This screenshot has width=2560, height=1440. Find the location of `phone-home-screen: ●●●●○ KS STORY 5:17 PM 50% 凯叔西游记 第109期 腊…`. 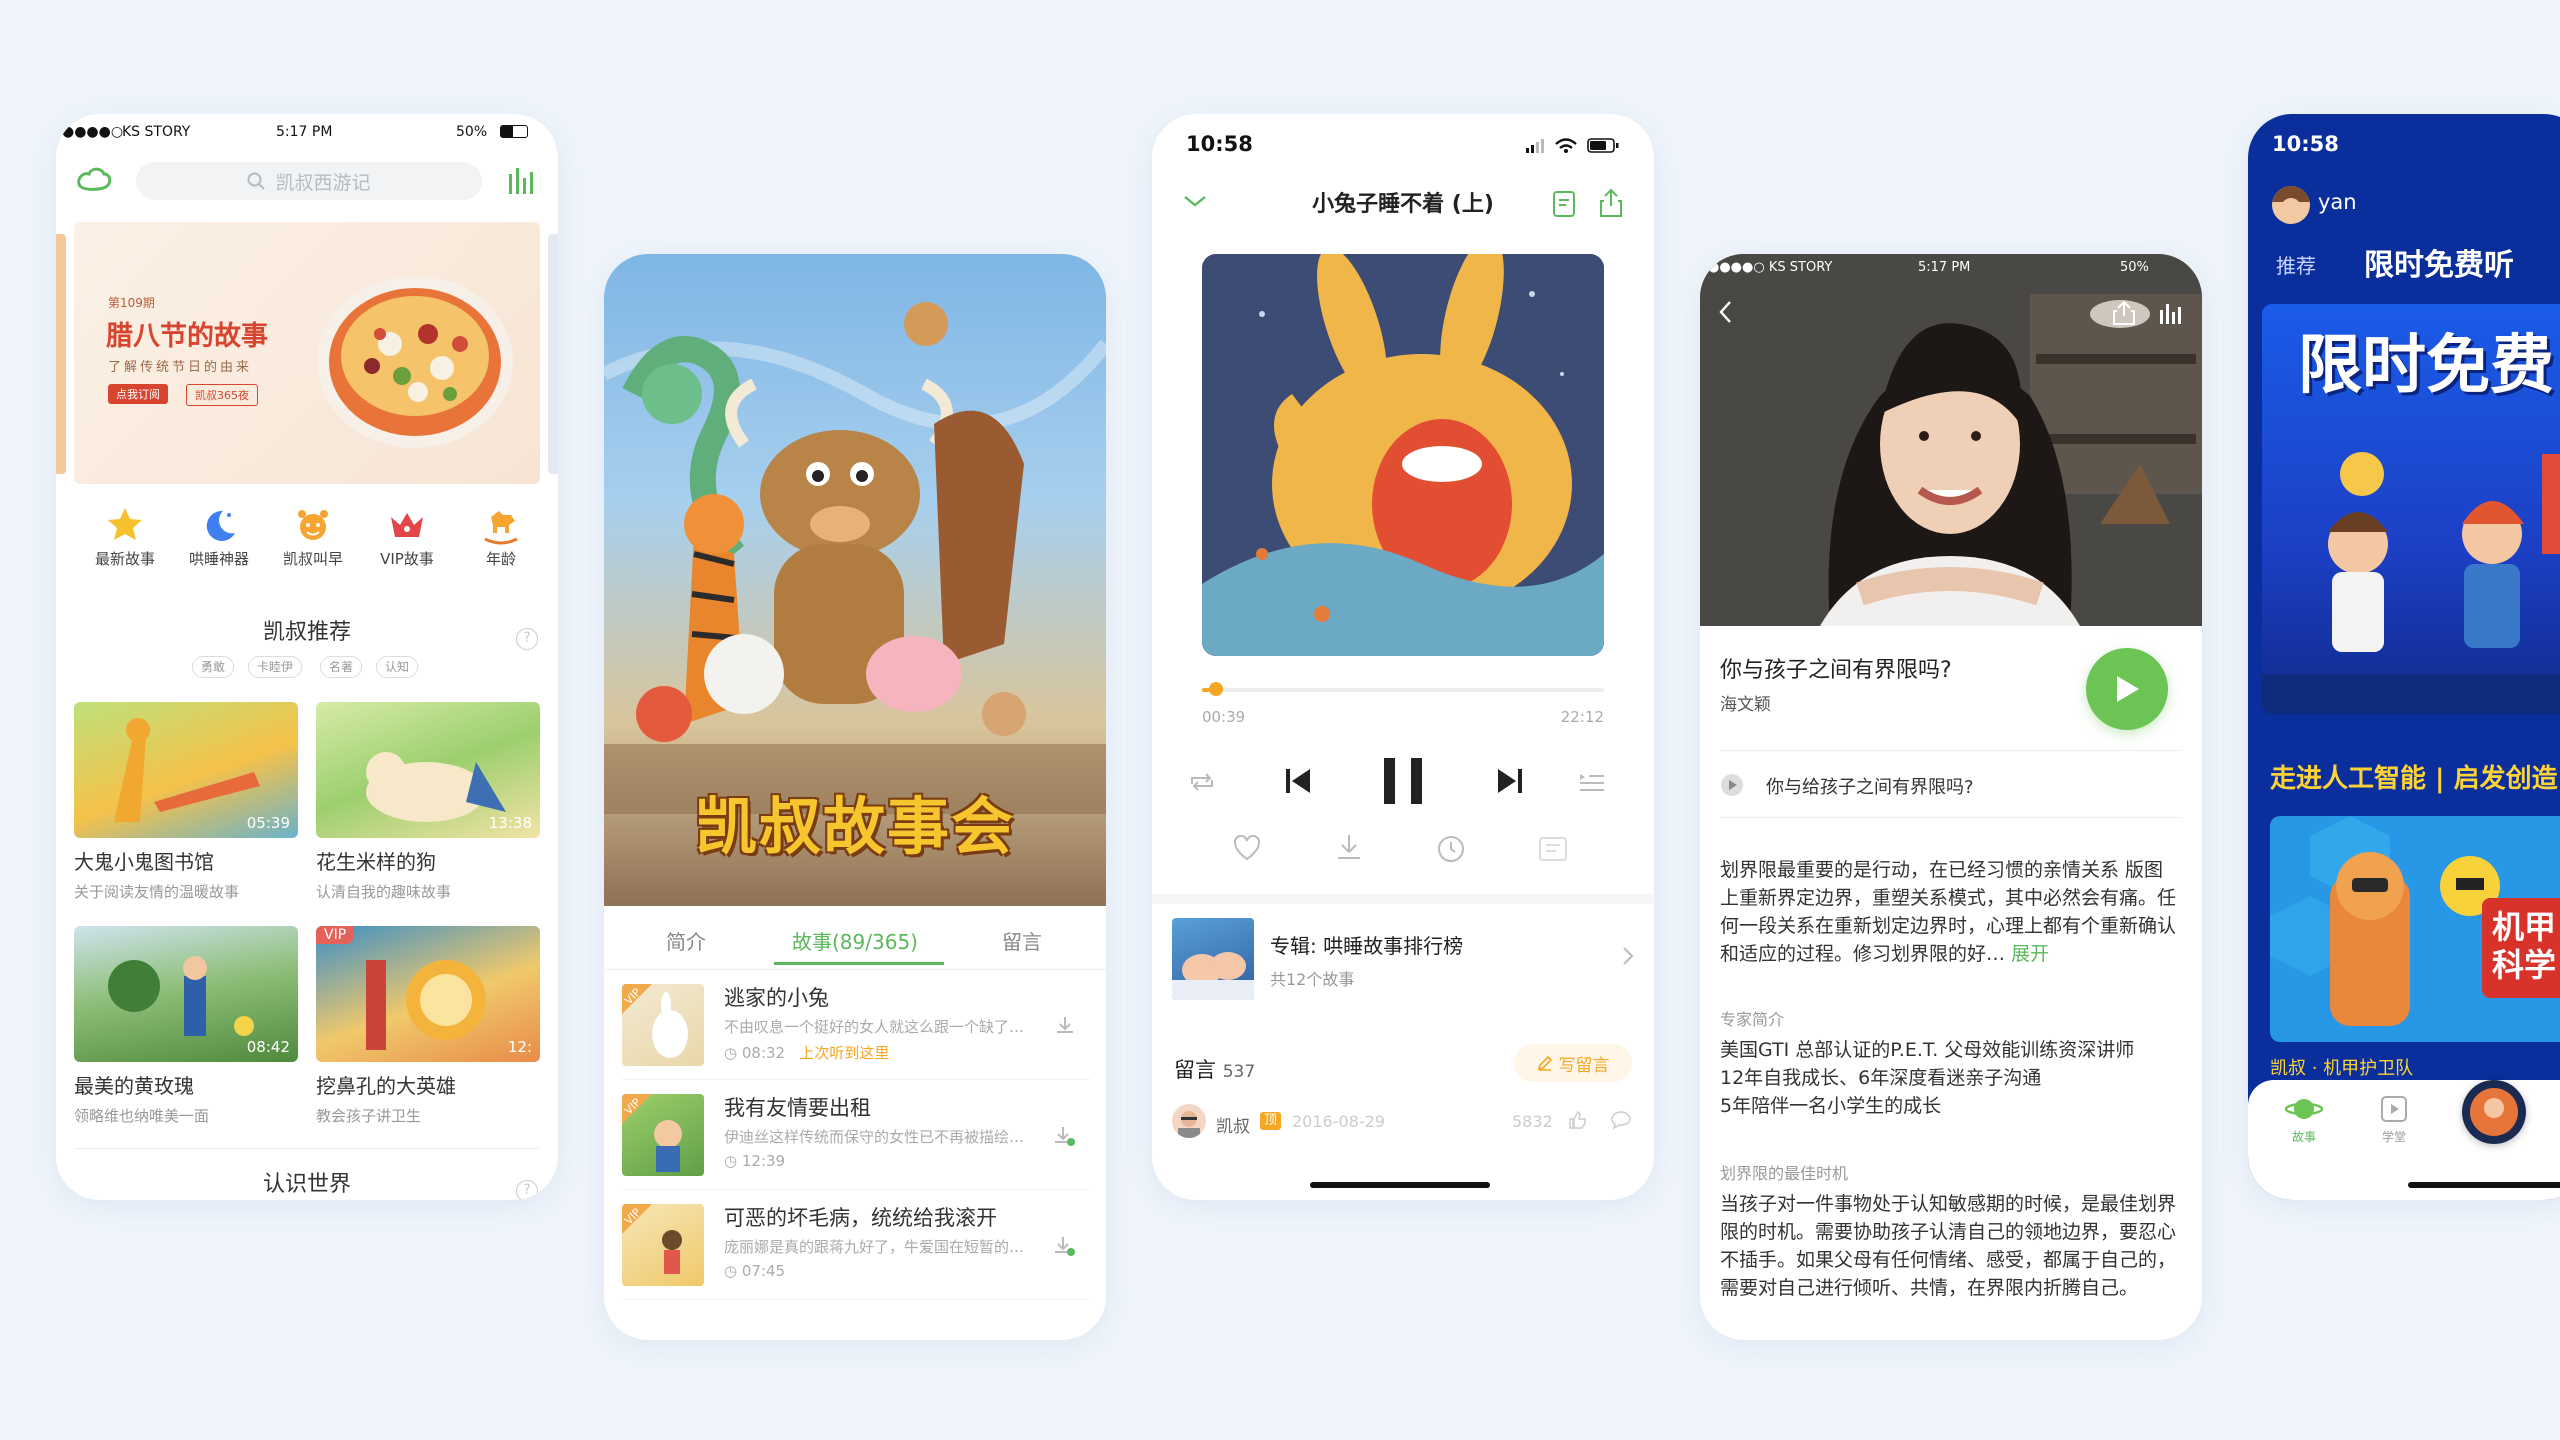

phone-home-screen: ●●●●○ KS STORY 5:17 PM 50% 凯叔西游记 第109期 腊… is located at coordinates (307, 657).